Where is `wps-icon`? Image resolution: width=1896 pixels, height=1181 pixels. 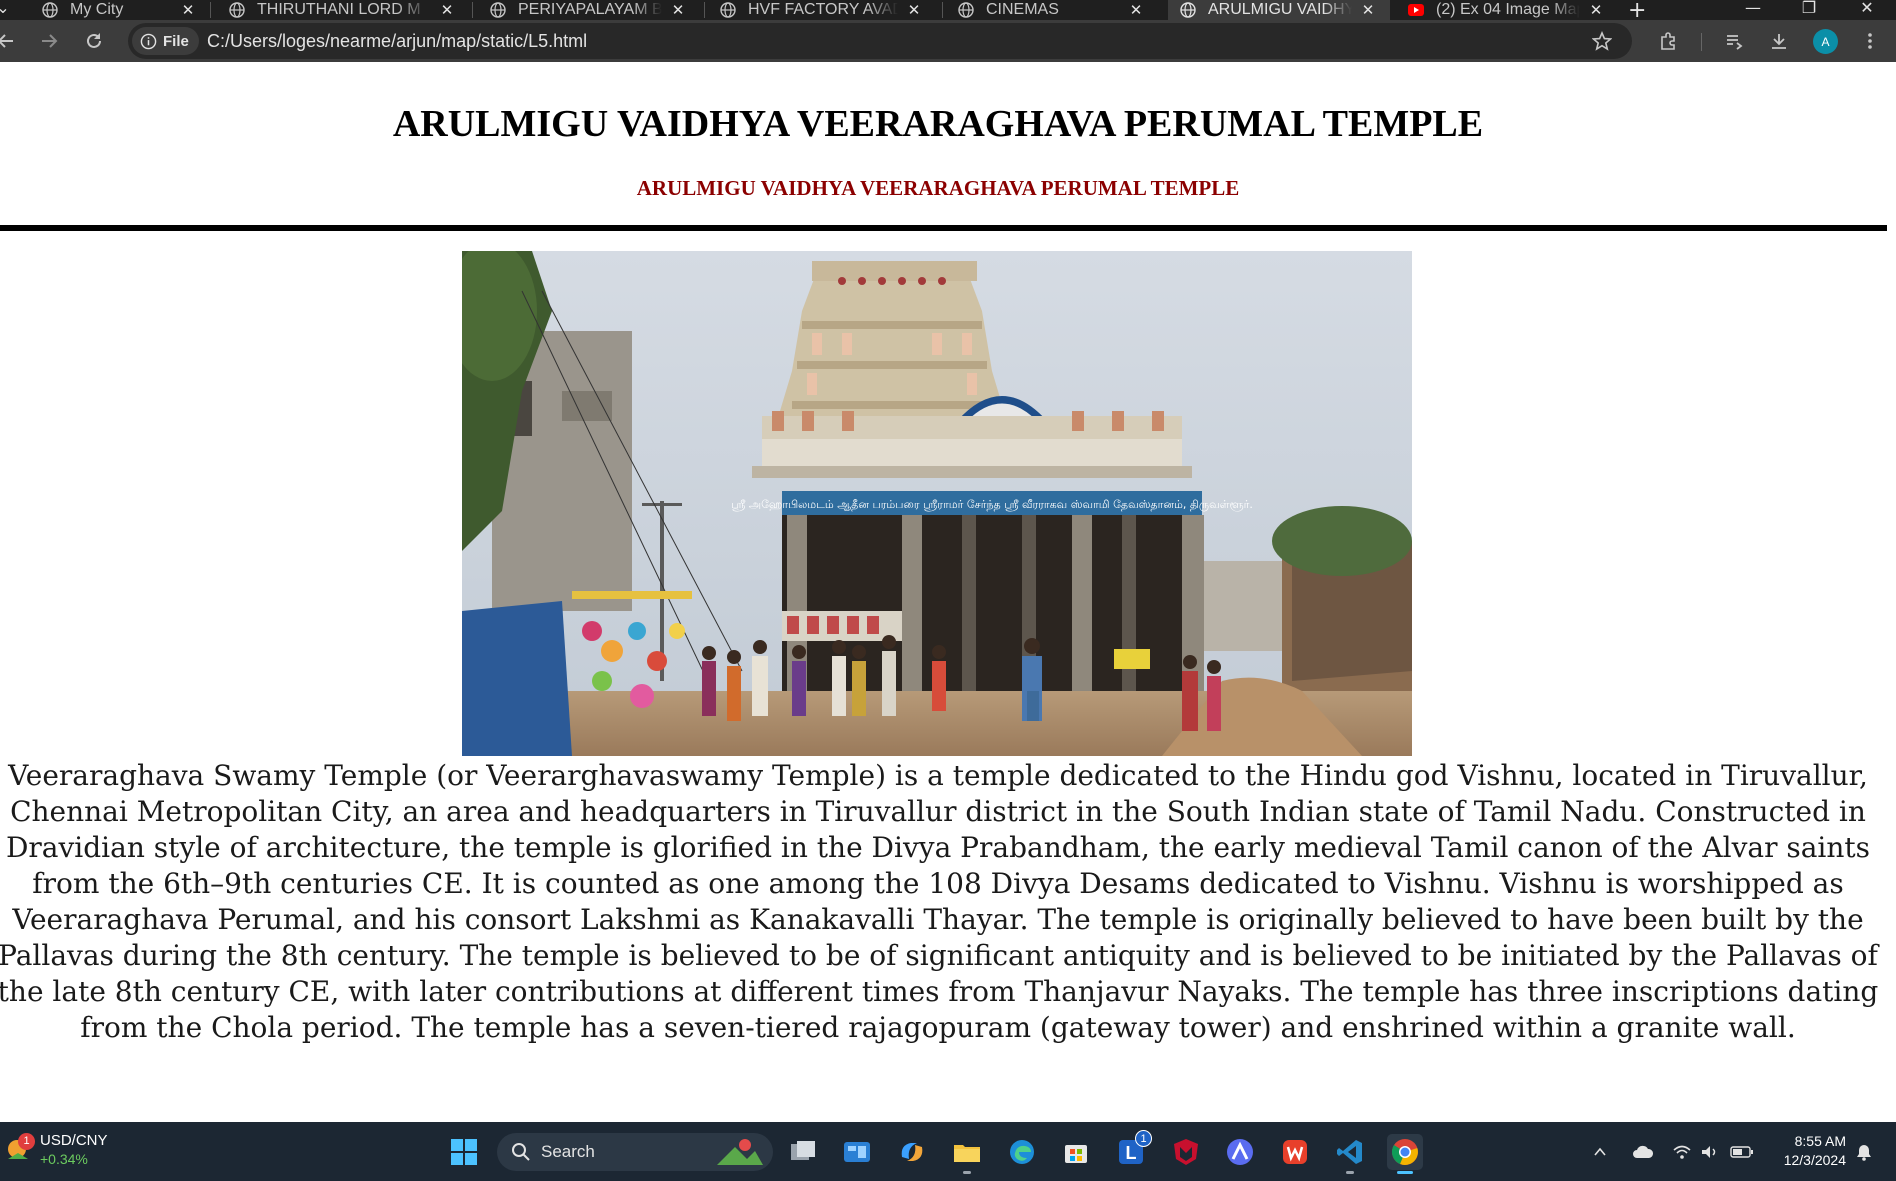 wps-icon is located at coordinates (1295, 1152).